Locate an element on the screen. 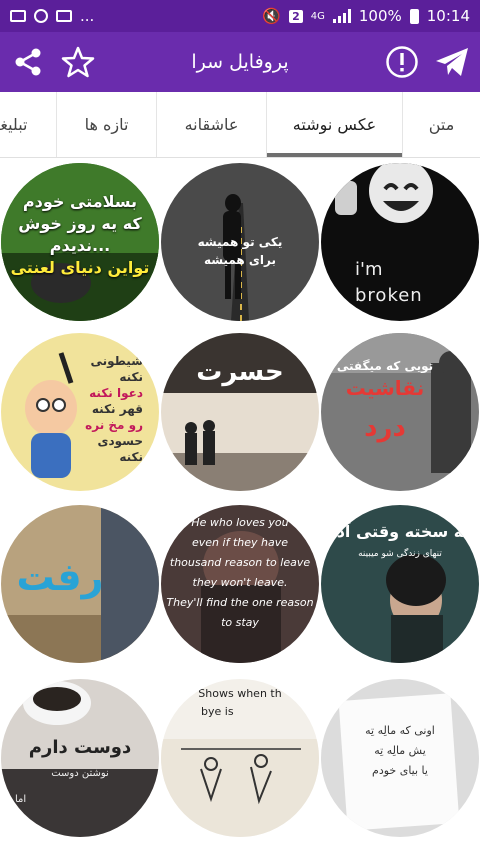 This screenshot has height=853, width=480. image-caption: broken is located at coordinates (389, 295).